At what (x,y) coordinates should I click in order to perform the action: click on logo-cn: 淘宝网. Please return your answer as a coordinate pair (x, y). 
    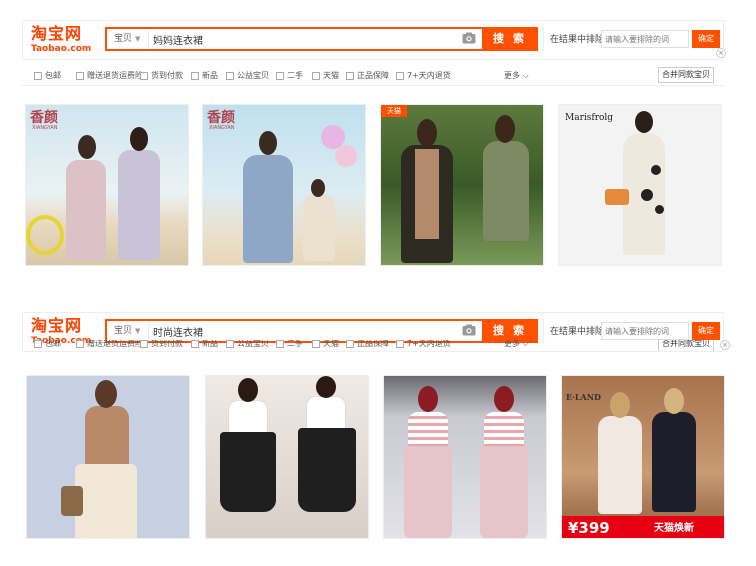
    Looking at the image, I should click on (57, 33).